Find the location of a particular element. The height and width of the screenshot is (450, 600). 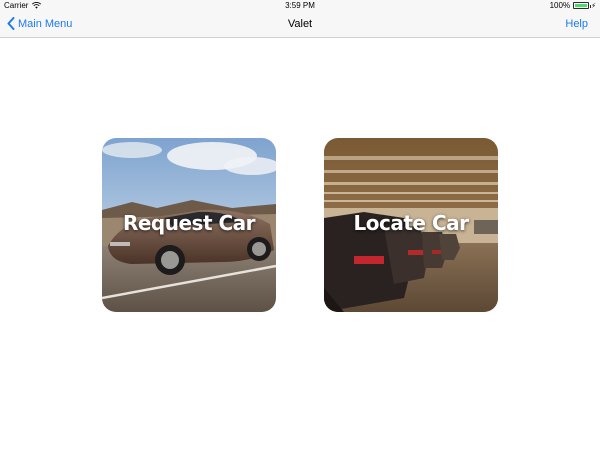

navigation-bar: Main Menu Valet Help is located at coordinates (300, 25).